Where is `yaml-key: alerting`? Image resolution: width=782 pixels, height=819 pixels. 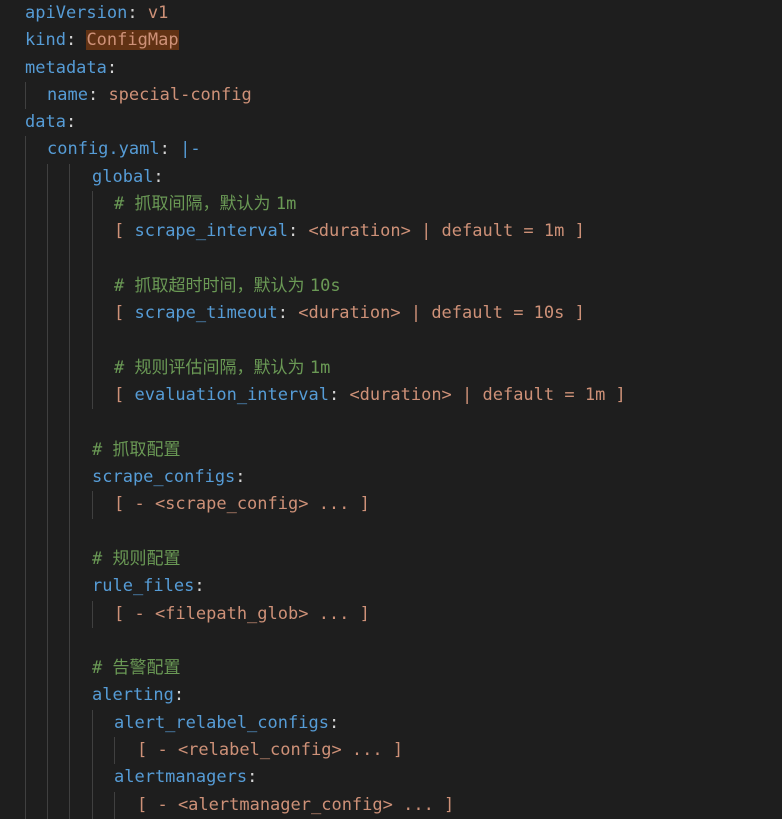
yaml-key: alerting is located at coordinates (133, 695).